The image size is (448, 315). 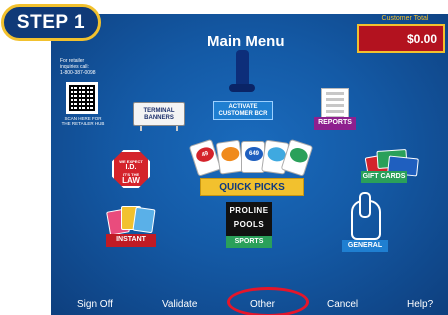 I want to click on reports-label: REPORTS, so click(x=335, y=122).